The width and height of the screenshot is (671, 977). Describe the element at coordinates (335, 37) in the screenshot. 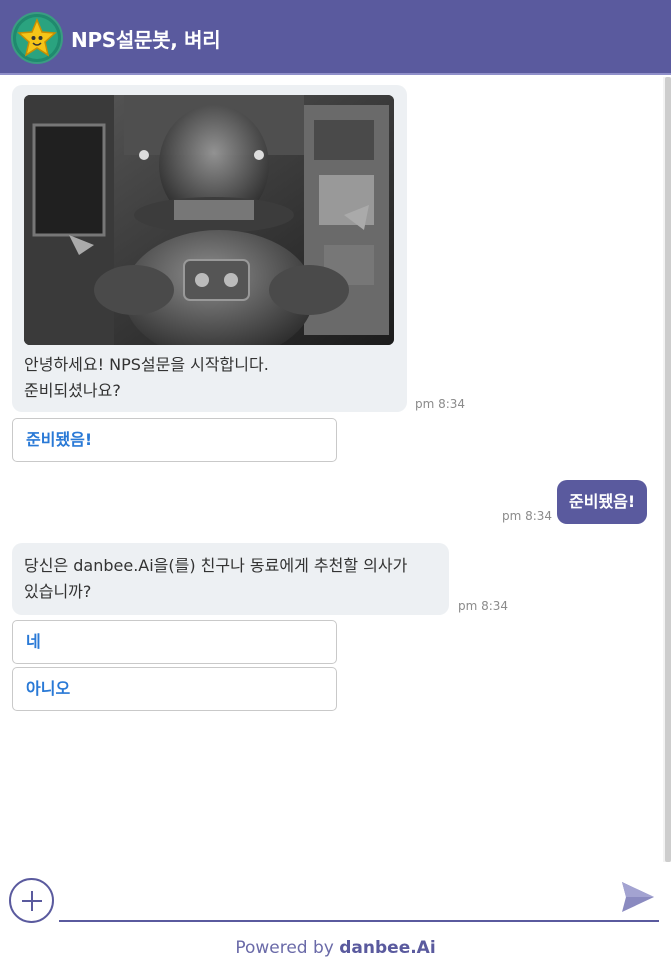

I see `chat-header: NPS설문봇, 벼리` at that location.